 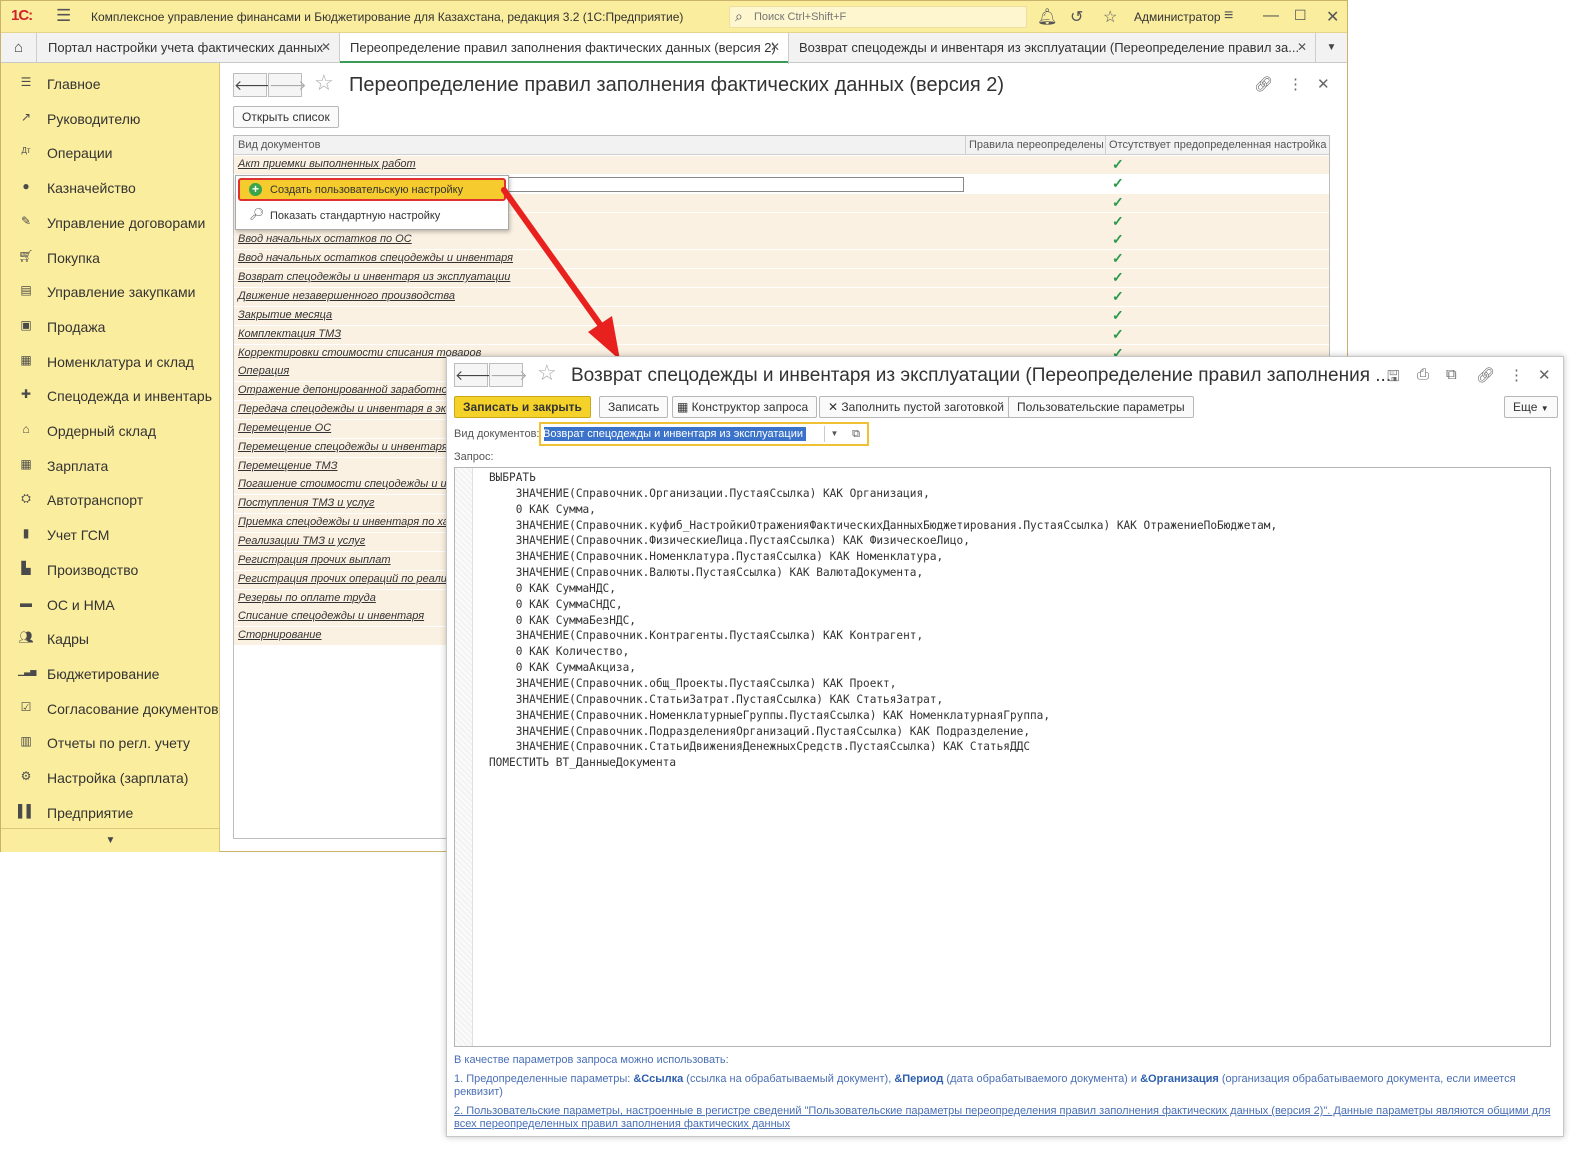 I want to click on sidebar-item-16: ▬ ОС и НМА, so click(x=110, y=603).